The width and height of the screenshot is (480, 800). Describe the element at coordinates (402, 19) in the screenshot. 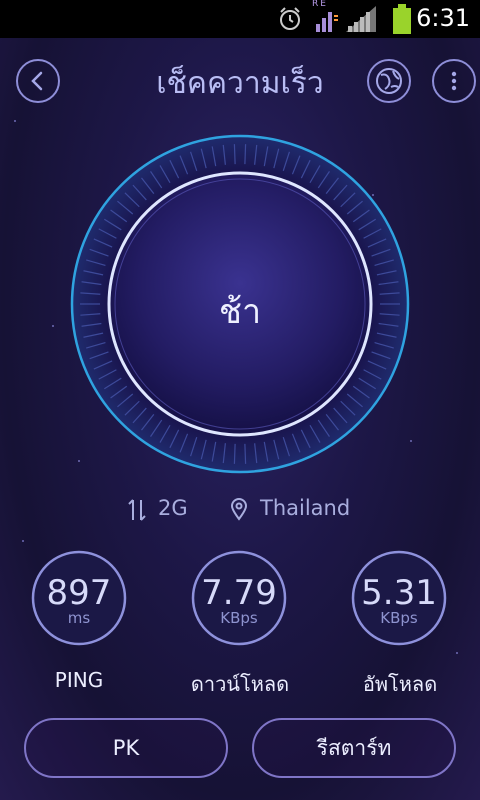

I see `battery-icon` at that location.